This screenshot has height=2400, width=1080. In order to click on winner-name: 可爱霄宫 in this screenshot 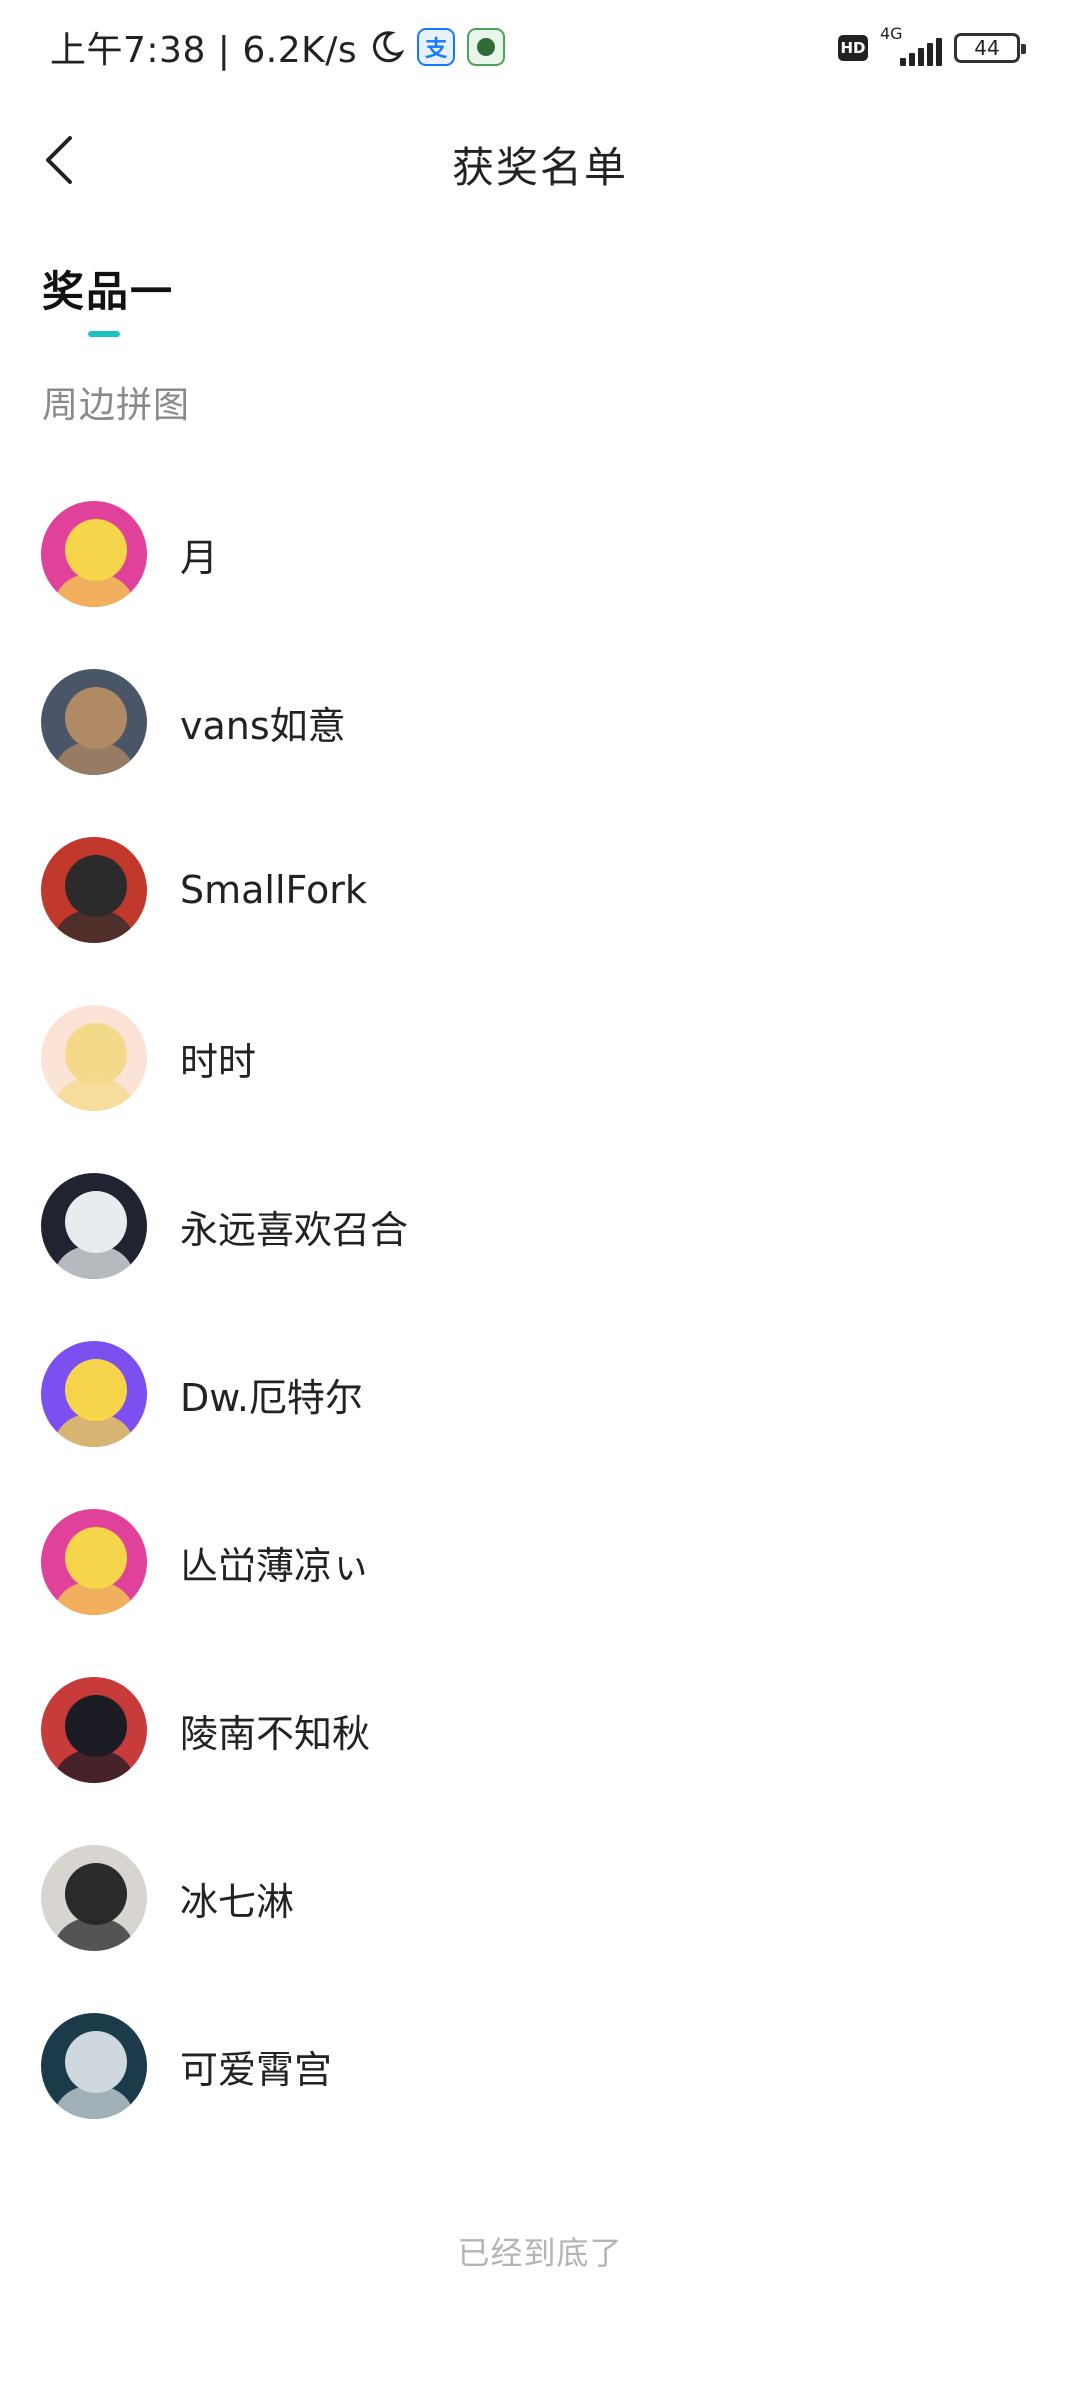, I will do `click(256, 2069)`.